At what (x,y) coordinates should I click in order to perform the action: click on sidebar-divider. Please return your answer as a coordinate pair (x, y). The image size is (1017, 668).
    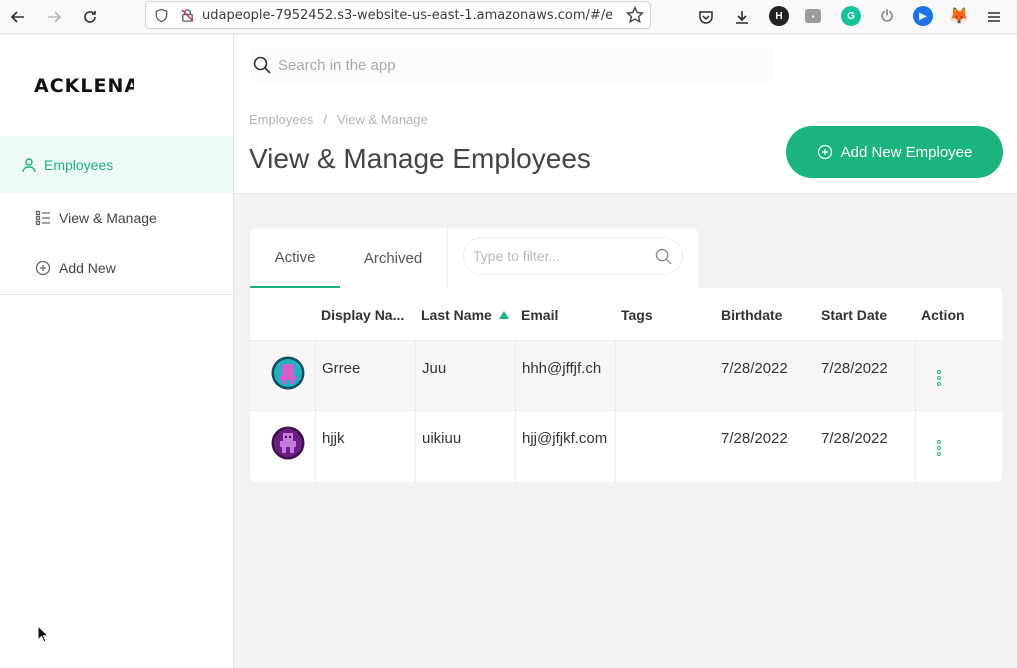
    Looking at the image, I should click on (116, 294).